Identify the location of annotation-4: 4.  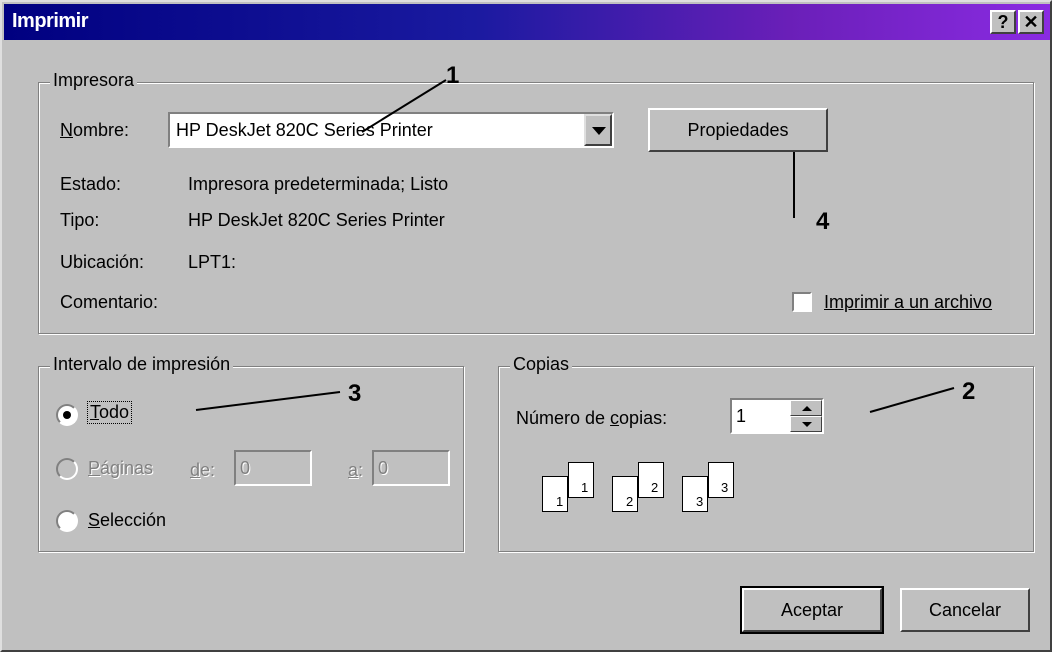
(823, 221).